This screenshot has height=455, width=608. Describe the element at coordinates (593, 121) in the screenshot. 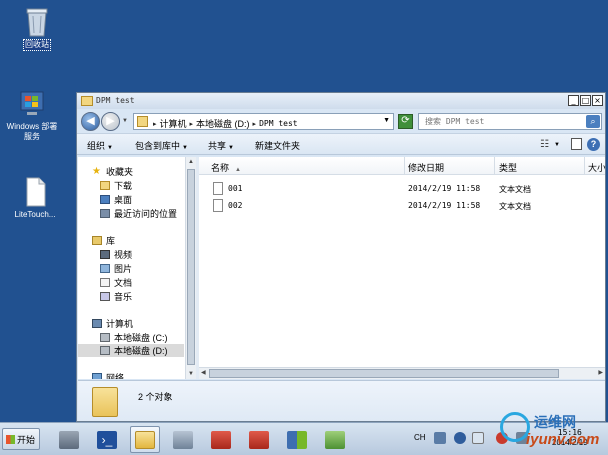

I see `search-icon: ⌕` at that location.